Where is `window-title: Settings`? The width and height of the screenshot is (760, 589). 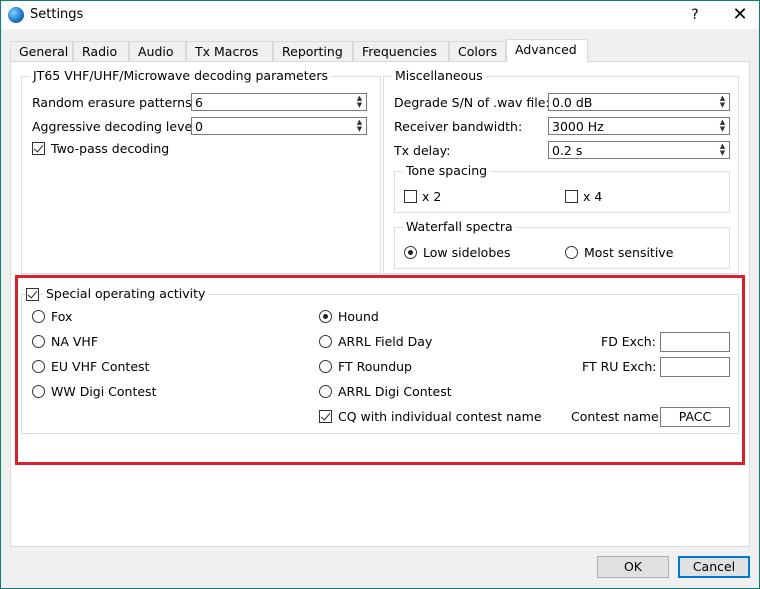
window-title: Settings is located at coordinates (57, 14).